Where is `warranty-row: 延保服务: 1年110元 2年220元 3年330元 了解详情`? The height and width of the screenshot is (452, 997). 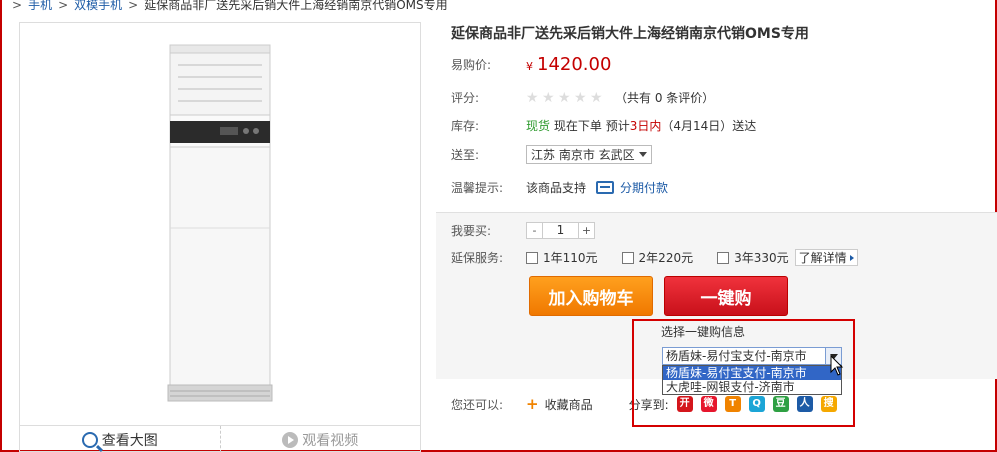
warranty-row: 延保服务: 1年110元 2年220元 3年330元 了解详情 is located at coordinates (654, 257).